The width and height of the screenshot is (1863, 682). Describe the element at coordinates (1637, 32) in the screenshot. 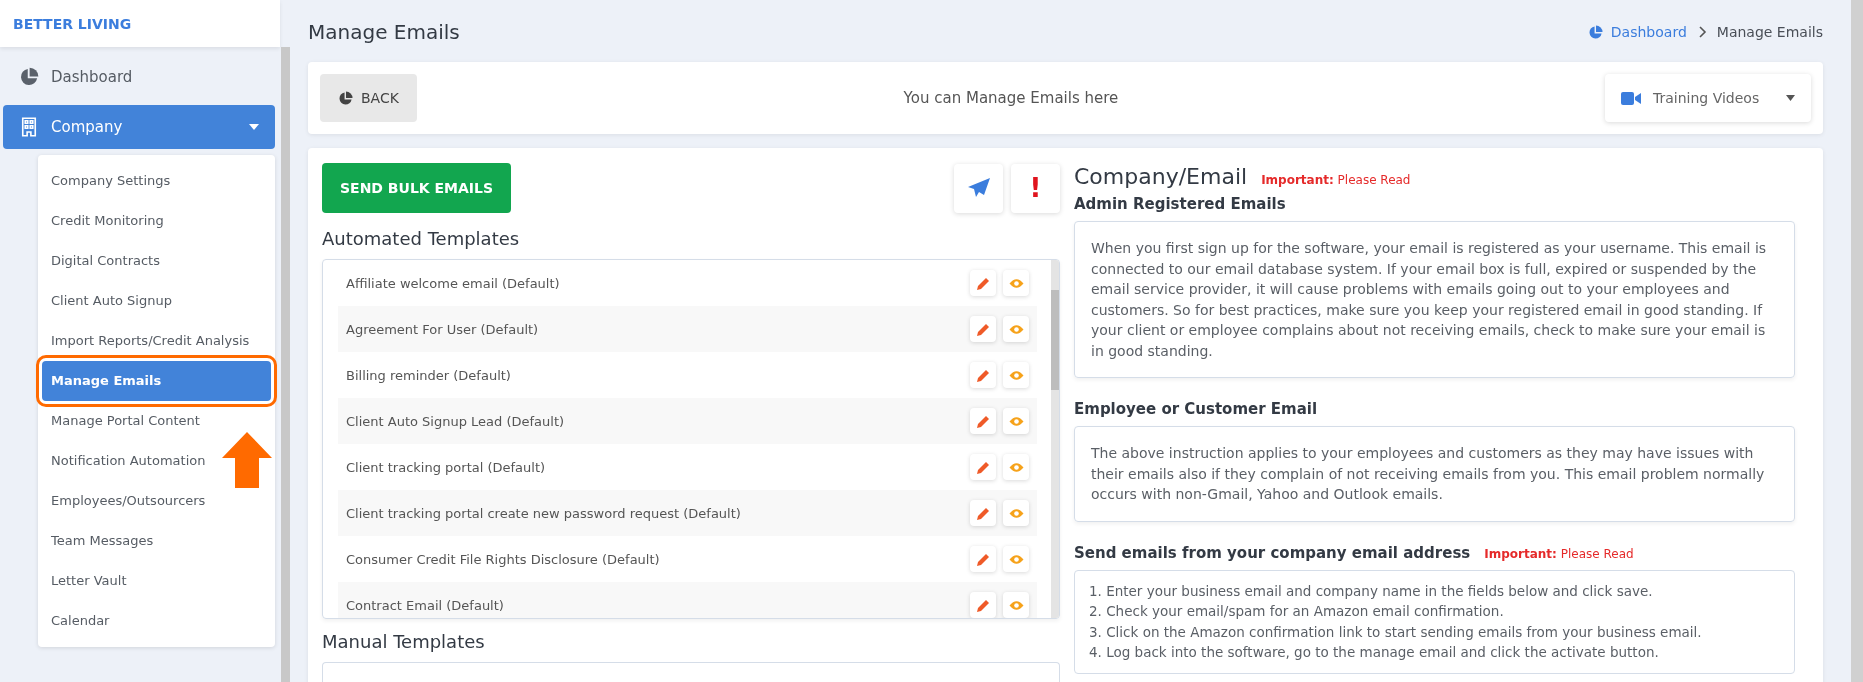

I see `breadcrumb-link: Dashboard` at that location.